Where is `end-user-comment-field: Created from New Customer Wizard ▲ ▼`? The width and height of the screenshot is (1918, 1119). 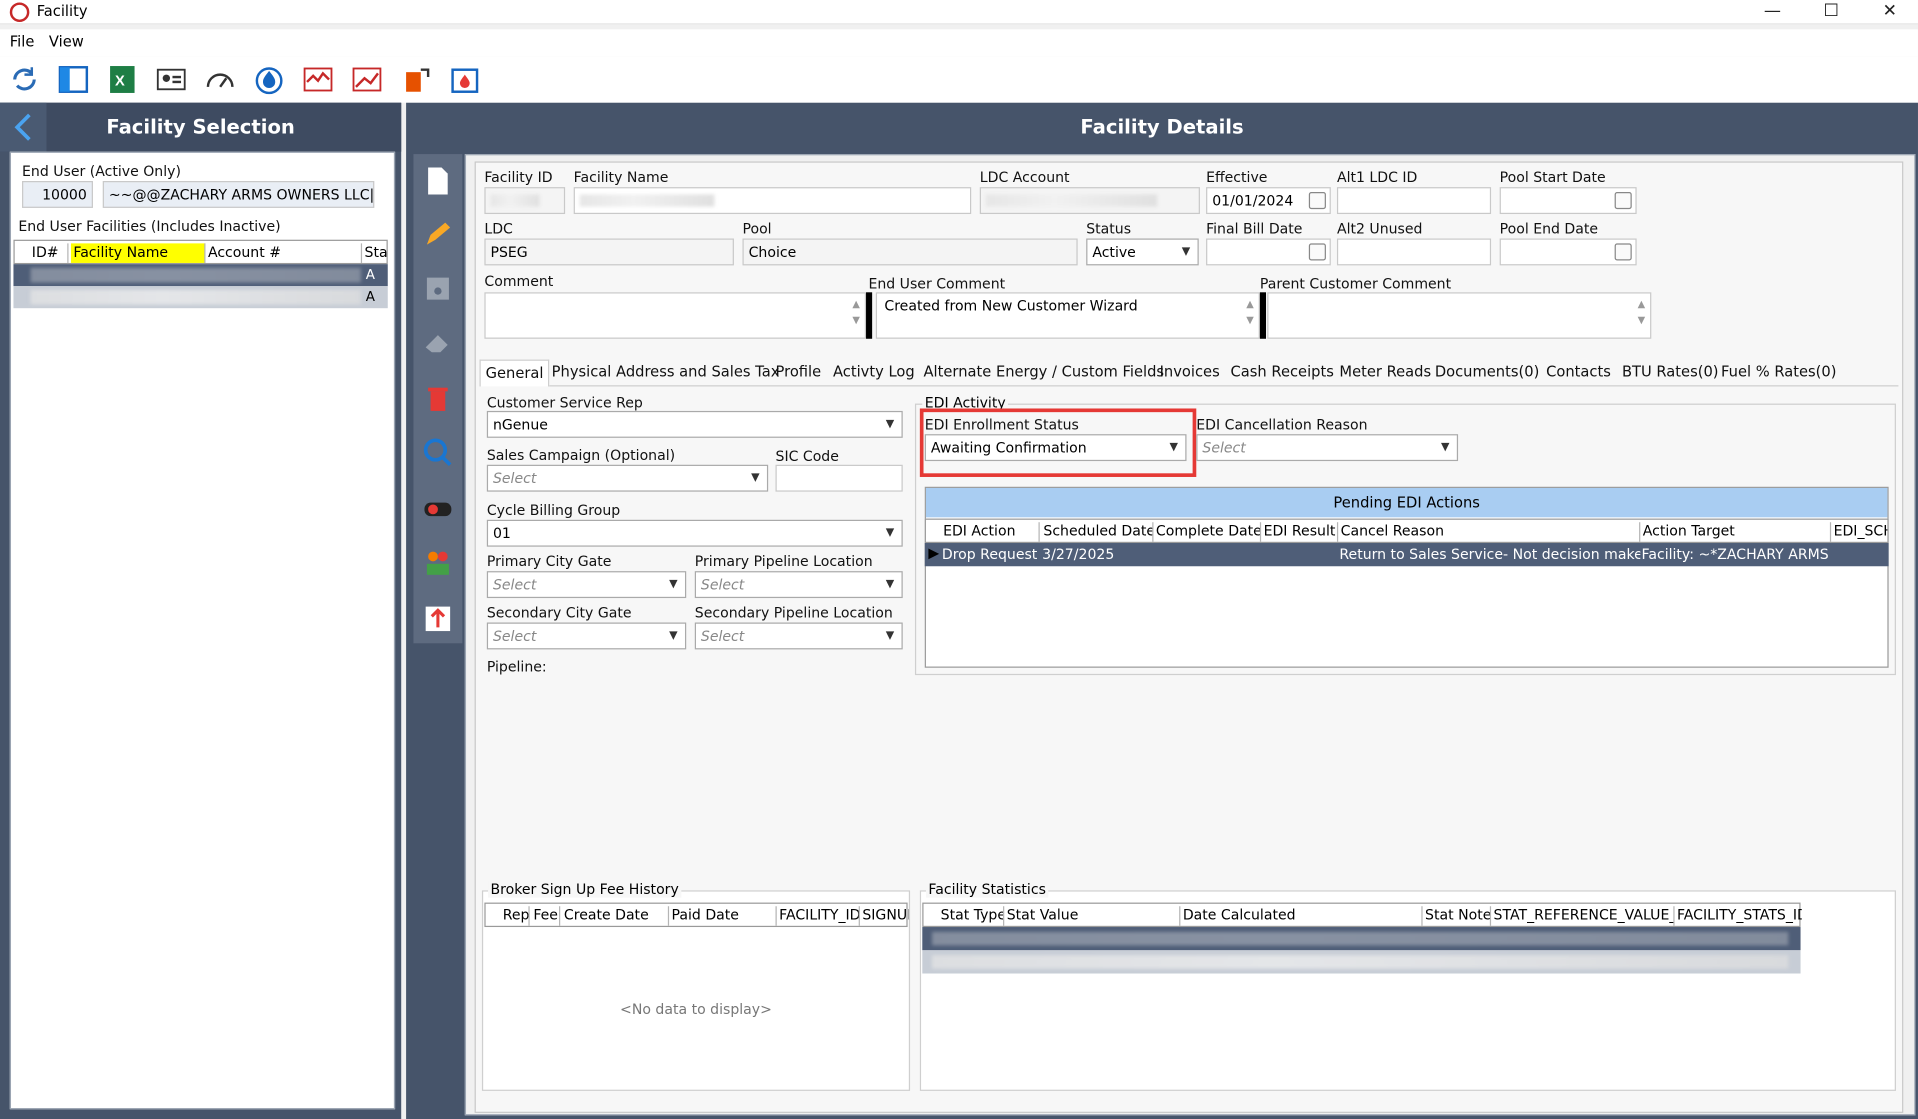 end-user-comment-field: Created from New Customer Wizard ▲ ▼ is located at coordinates (1067, 315).